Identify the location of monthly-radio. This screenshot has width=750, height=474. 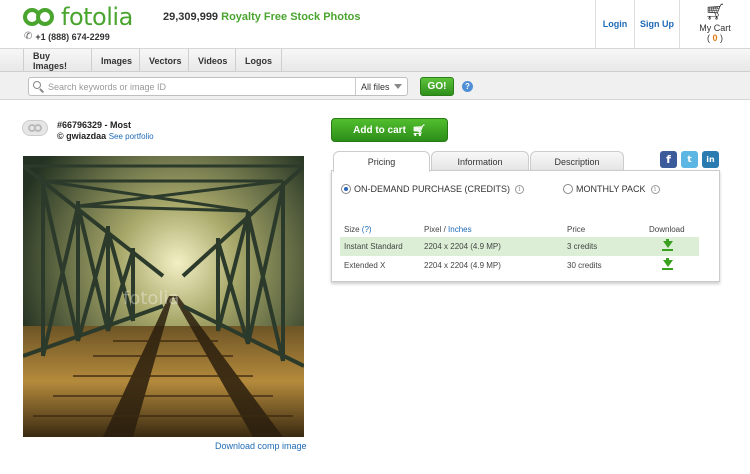
(568, 189).